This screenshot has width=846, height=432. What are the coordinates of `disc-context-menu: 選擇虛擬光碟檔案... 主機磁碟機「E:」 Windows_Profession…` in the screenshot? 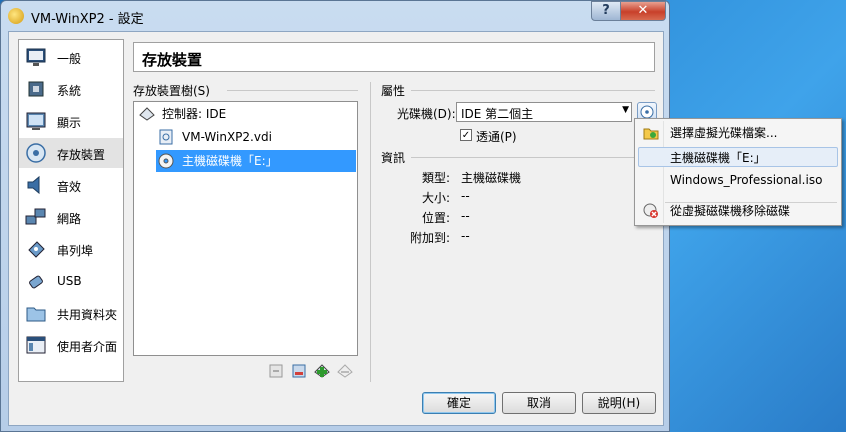 It's located at (738, 172).